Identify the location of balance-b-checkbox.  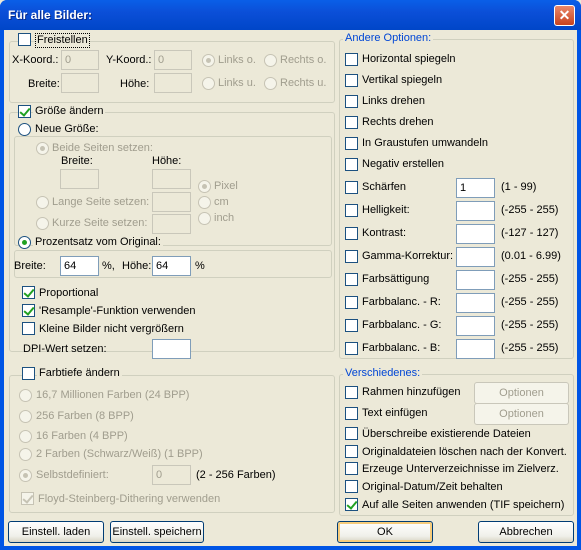
(351, 348).